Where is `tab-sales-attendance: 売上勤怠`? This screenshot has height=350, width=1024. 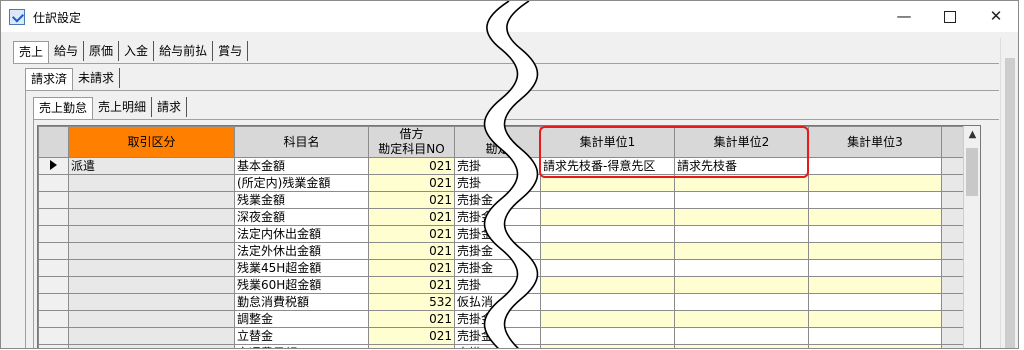 tab-sales-attendance: 売上勤怠 is located at coordinates (63, 108).